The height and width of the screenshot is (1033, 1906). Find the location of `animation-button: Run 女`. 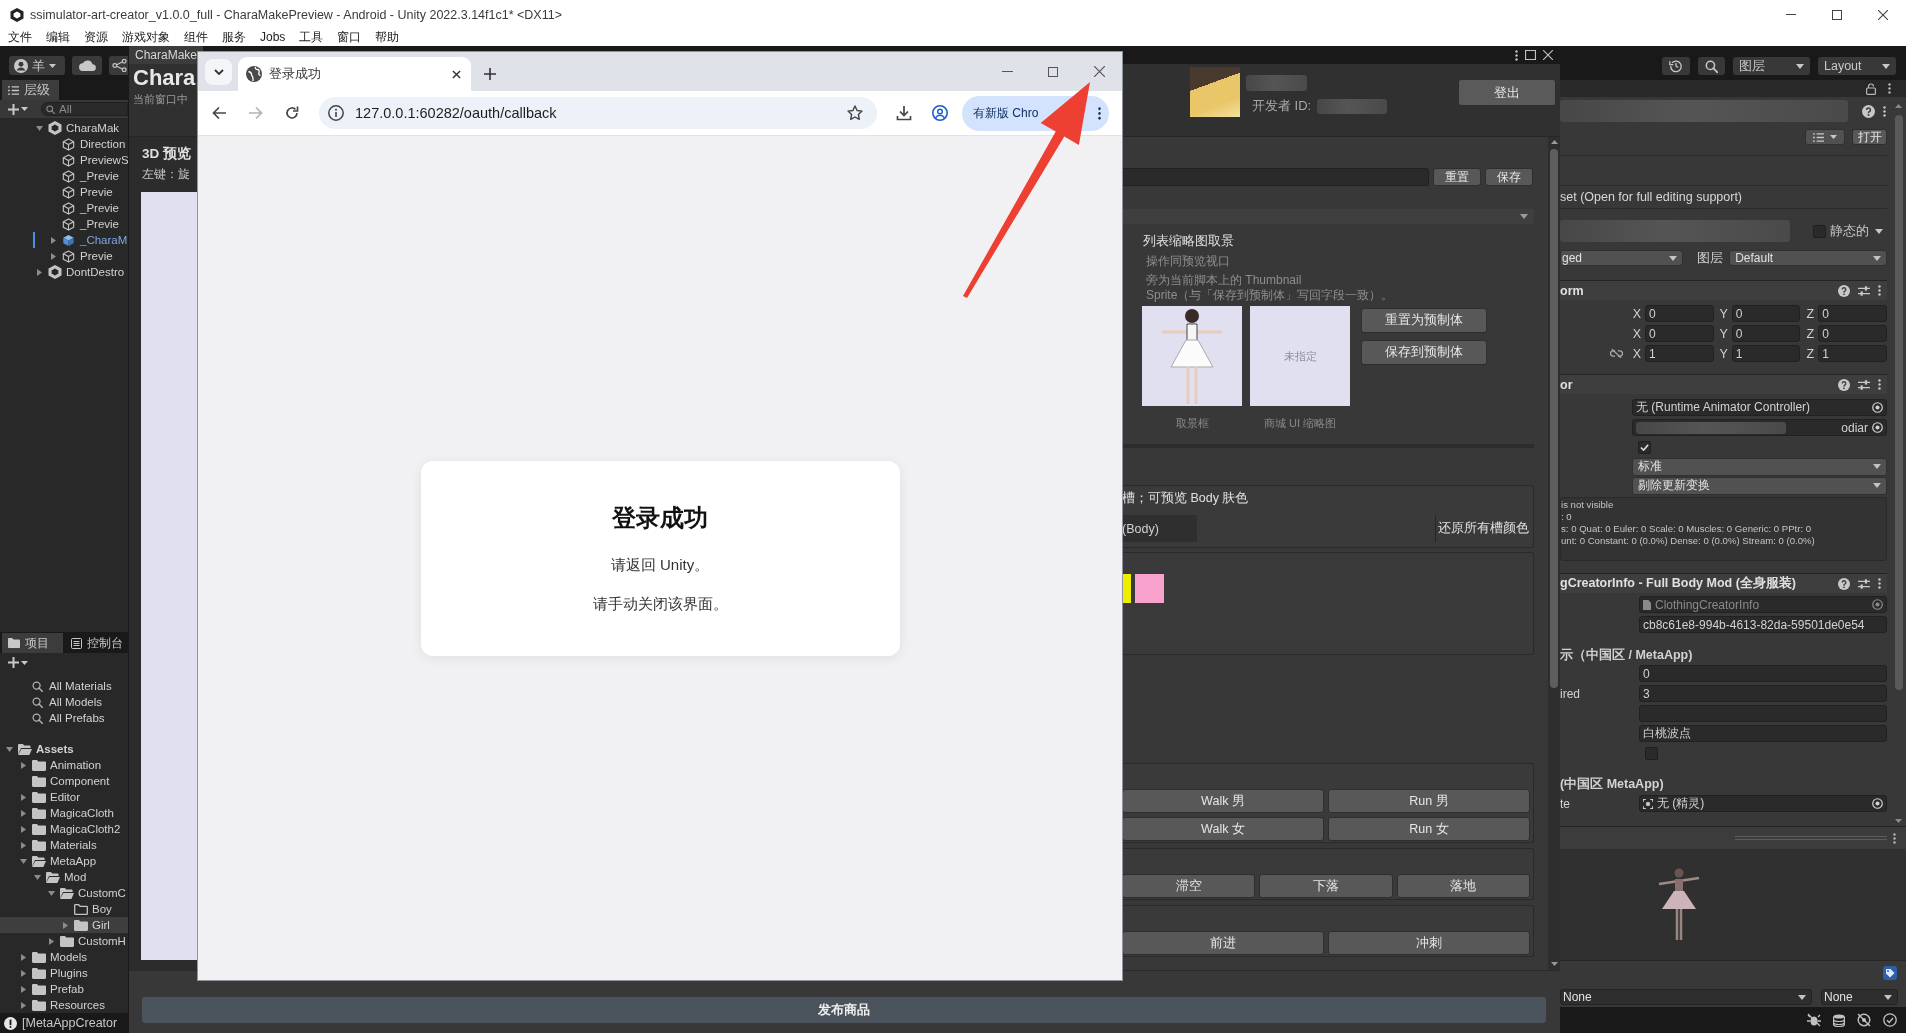

animation-button: Run 女 is located at coordinates (1429, 829).